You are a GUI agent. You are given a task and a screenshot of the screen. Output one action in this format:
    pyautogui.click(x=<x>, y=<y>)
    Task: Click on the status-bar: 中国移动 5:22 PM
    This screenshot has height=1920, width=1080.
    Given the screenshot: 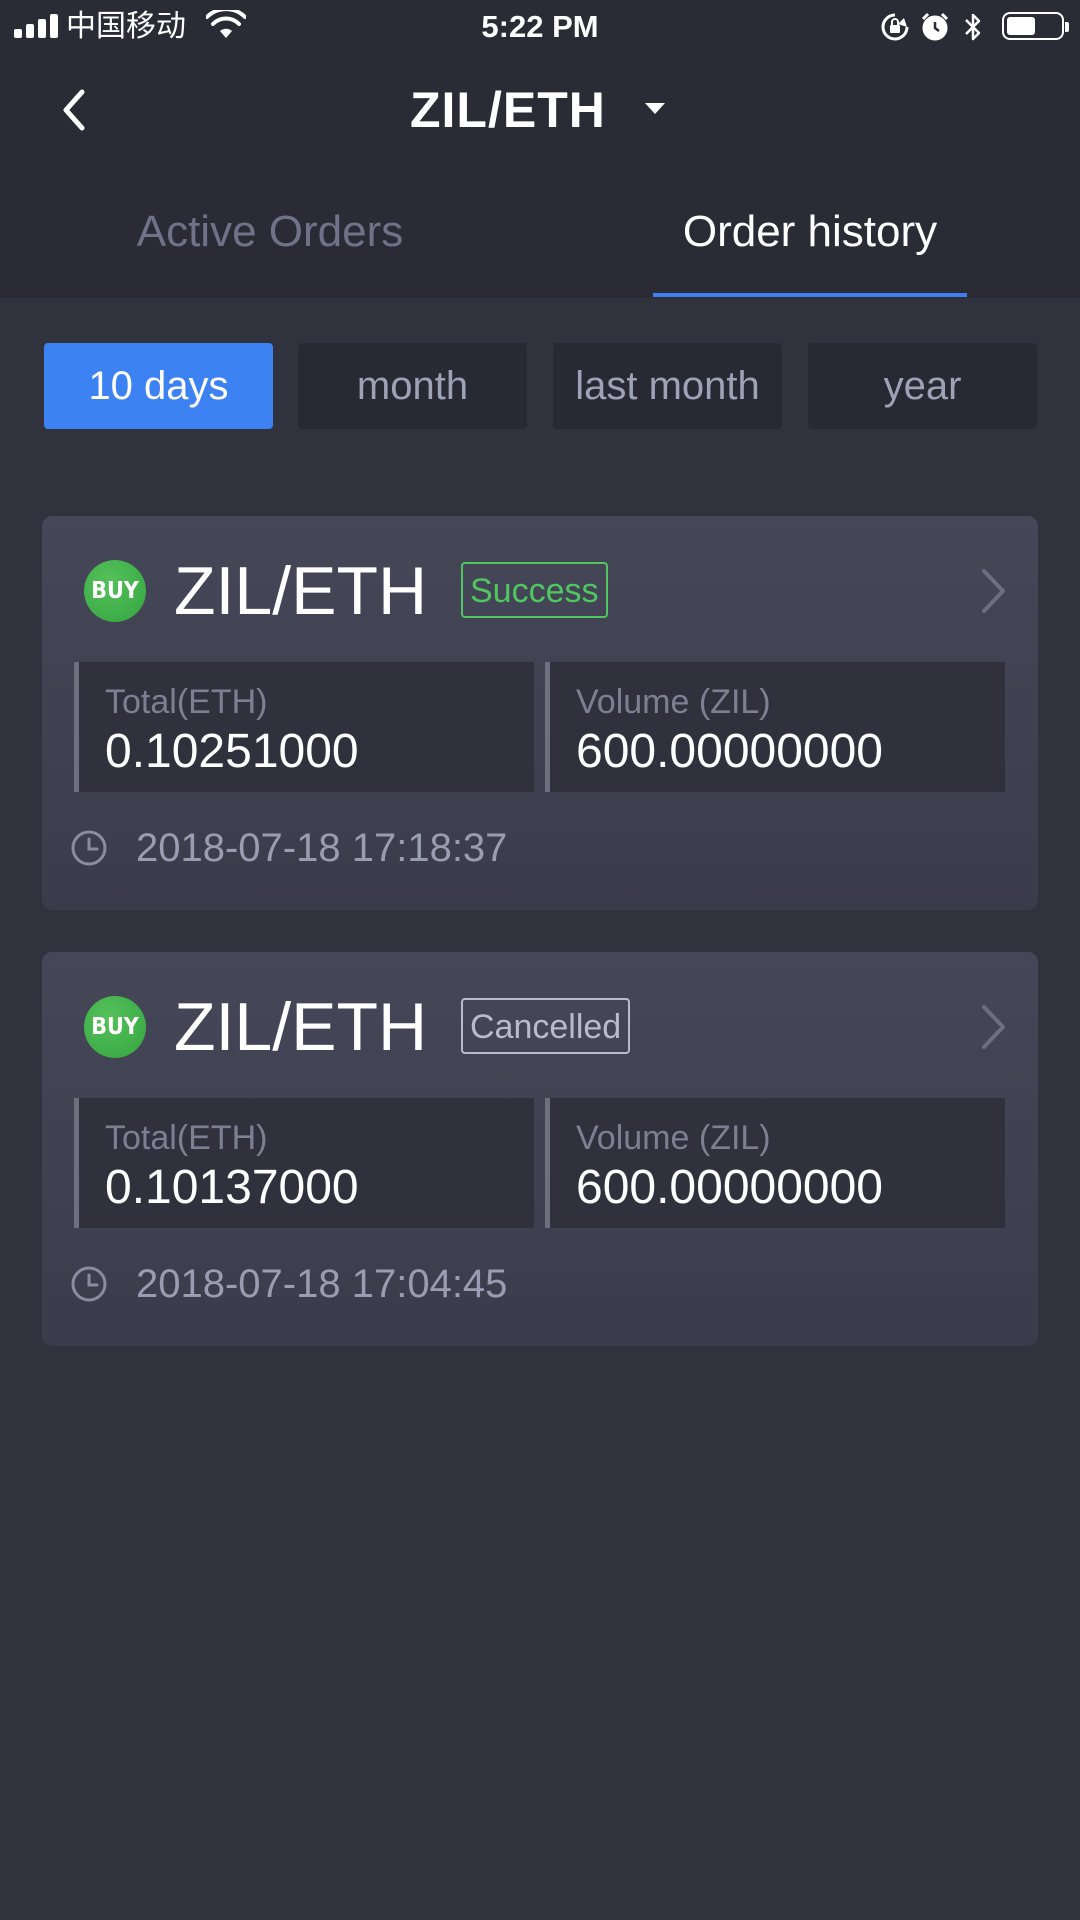 What is the action you would take?
    pyautogui.click(x=540, y=27)
    